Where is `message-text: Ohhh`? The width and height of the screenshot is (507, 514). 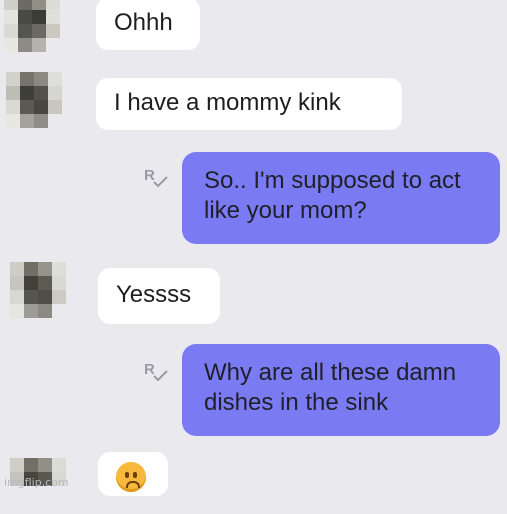
message-text: Ohhh is located at coordinates (143, 22).